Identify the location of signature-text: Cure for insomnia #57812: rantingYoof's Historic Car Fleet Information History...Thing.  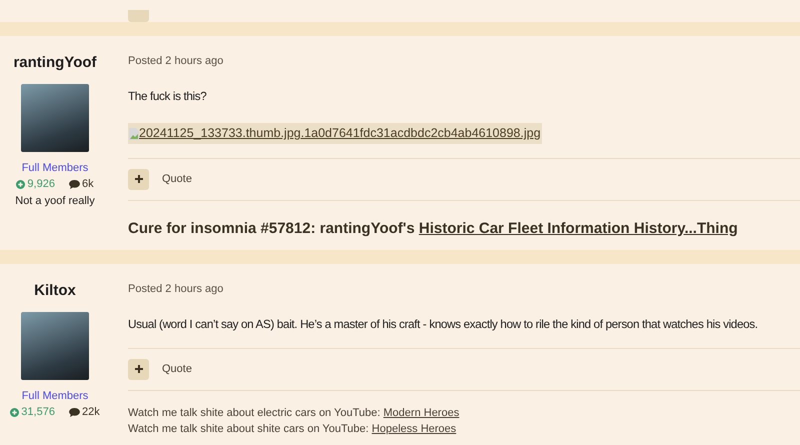
(433, 228).